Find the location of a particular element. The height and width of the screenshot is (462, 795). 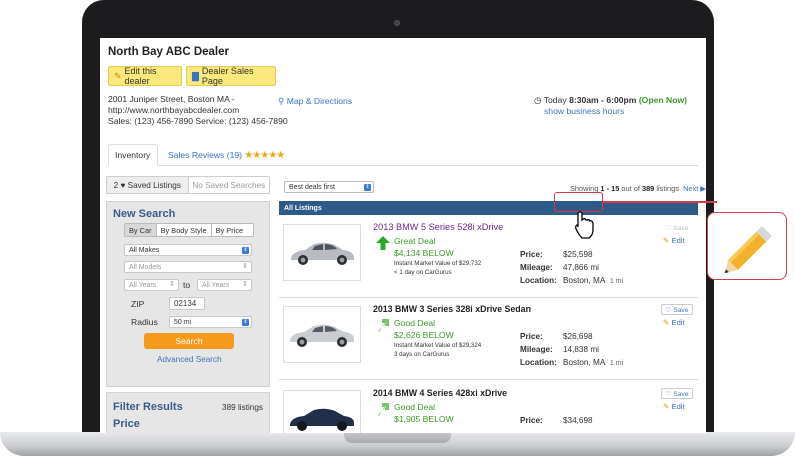

dealer-name: North Bay ABC Dealer is located at coordinates (168, 52).